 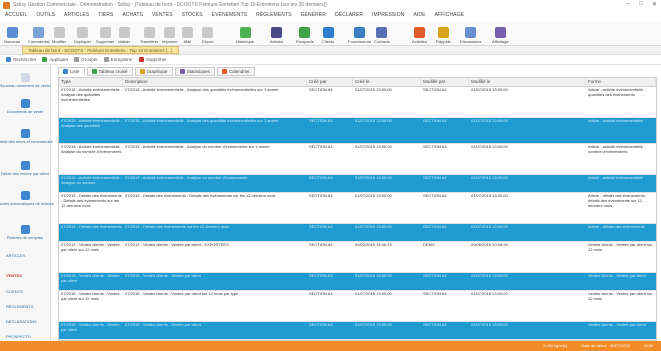 What do you see at coordinates (229, 15) in the screenshot?
I see `menu-item-evenements: ÉVÉNEMENTS` at bounding box center [229, 15].